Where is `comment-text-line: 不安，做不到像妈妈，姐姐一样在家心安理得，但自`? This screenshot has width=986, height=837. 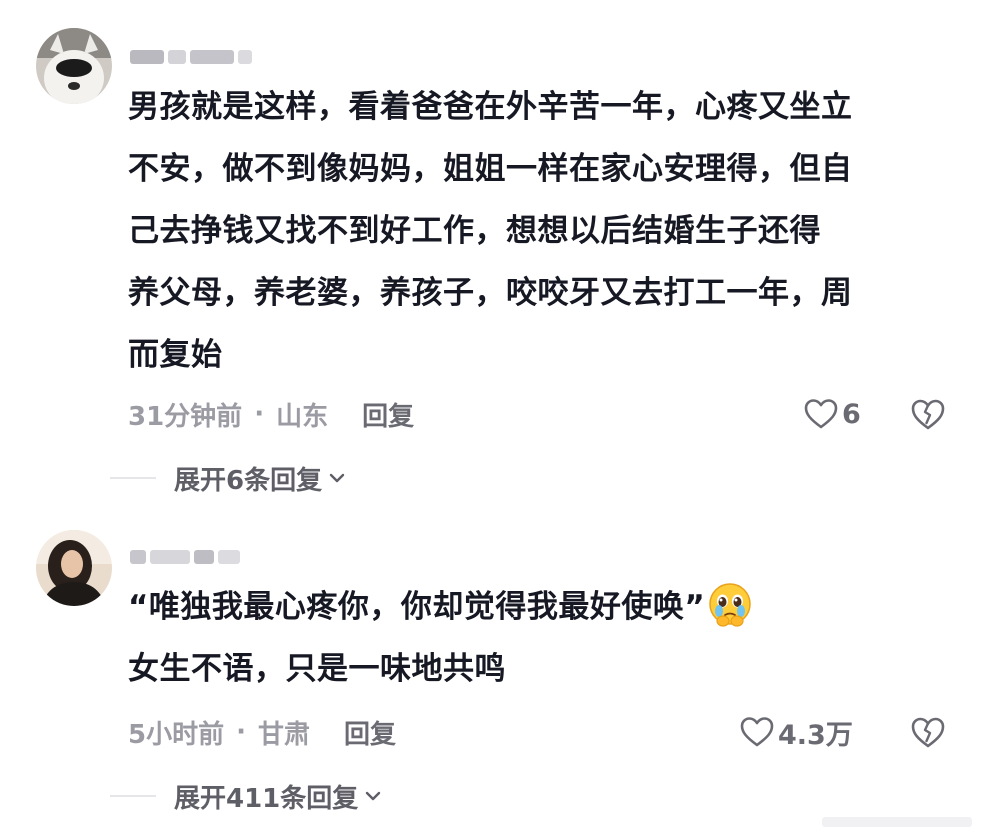 comment-text-line: 不安，做不到像妈妈，姐姐一样在家心安理得，但自 is located at coordinates (490, 169).